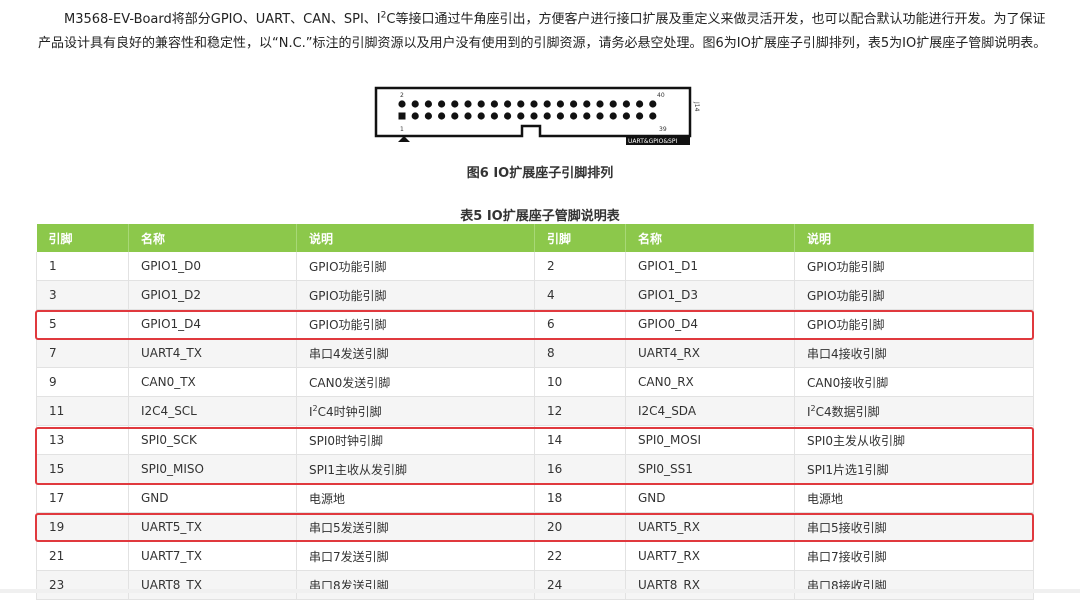  I want to click on cell-name: GND, so click(710, 498).